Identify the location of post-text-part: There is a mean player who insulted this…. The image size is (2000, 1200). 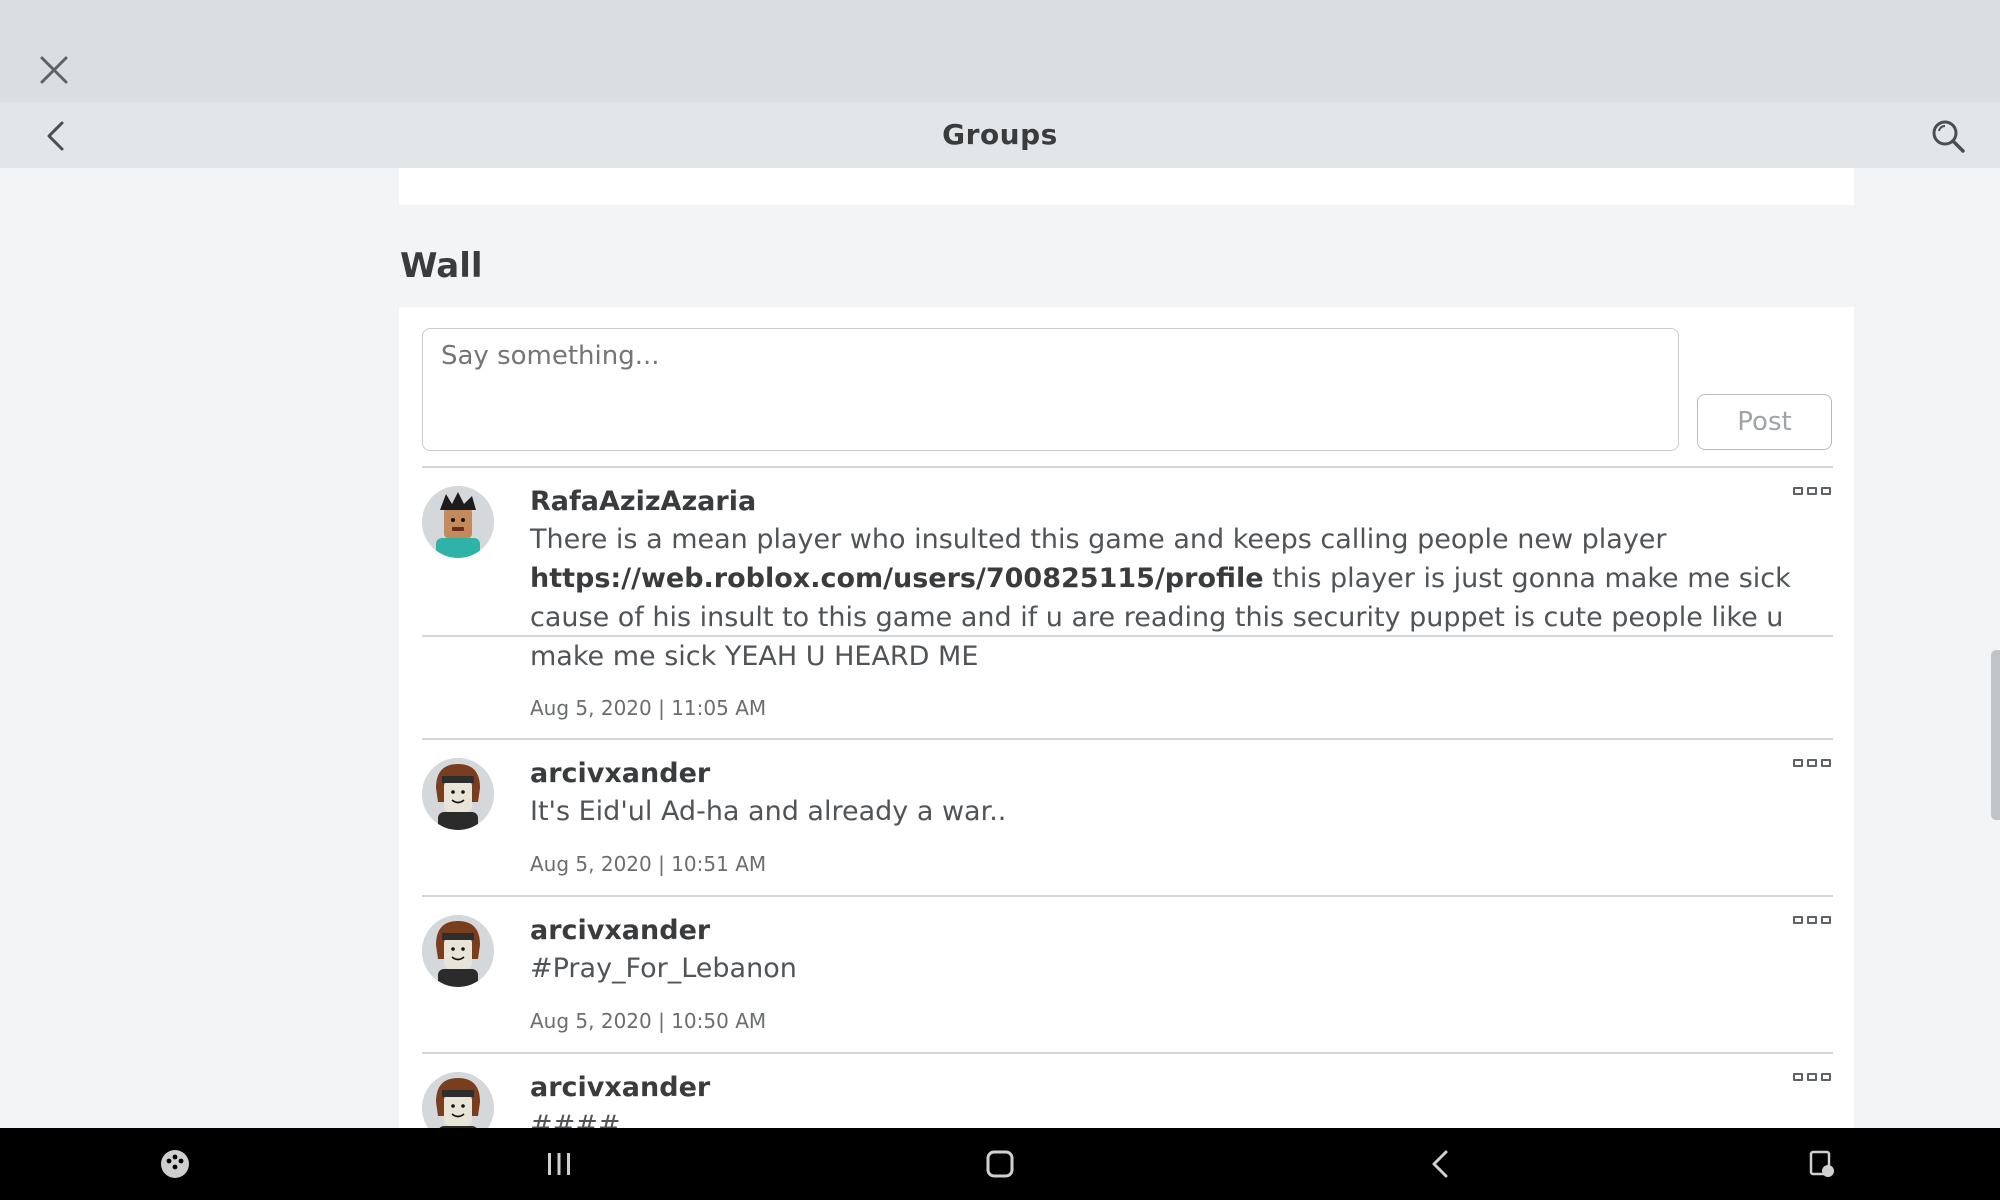
(1098, 539).